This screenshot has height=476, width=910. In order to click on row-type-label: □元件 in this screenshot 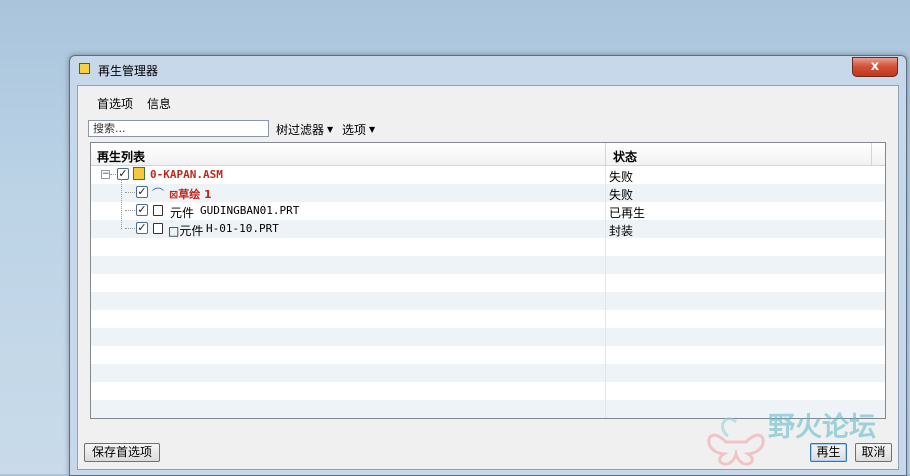, I will do `click(186, 231)`.